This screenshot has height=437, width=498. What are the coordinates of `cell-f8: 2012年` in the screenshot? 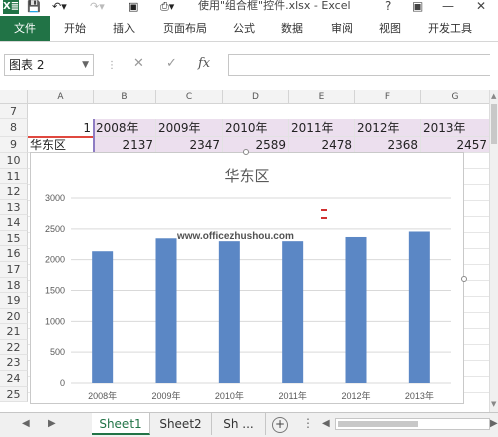 It's located at (388, 128).